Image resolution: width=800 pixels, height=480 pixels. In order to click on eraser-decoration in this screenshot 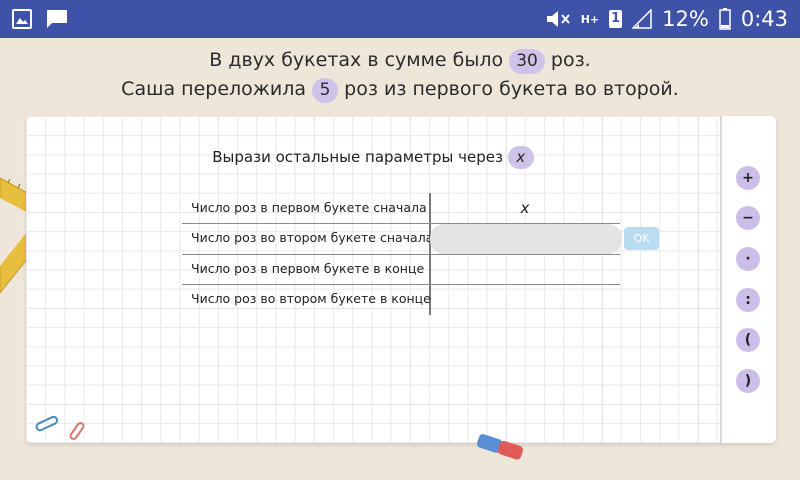, I will do `click(500, 452)`.